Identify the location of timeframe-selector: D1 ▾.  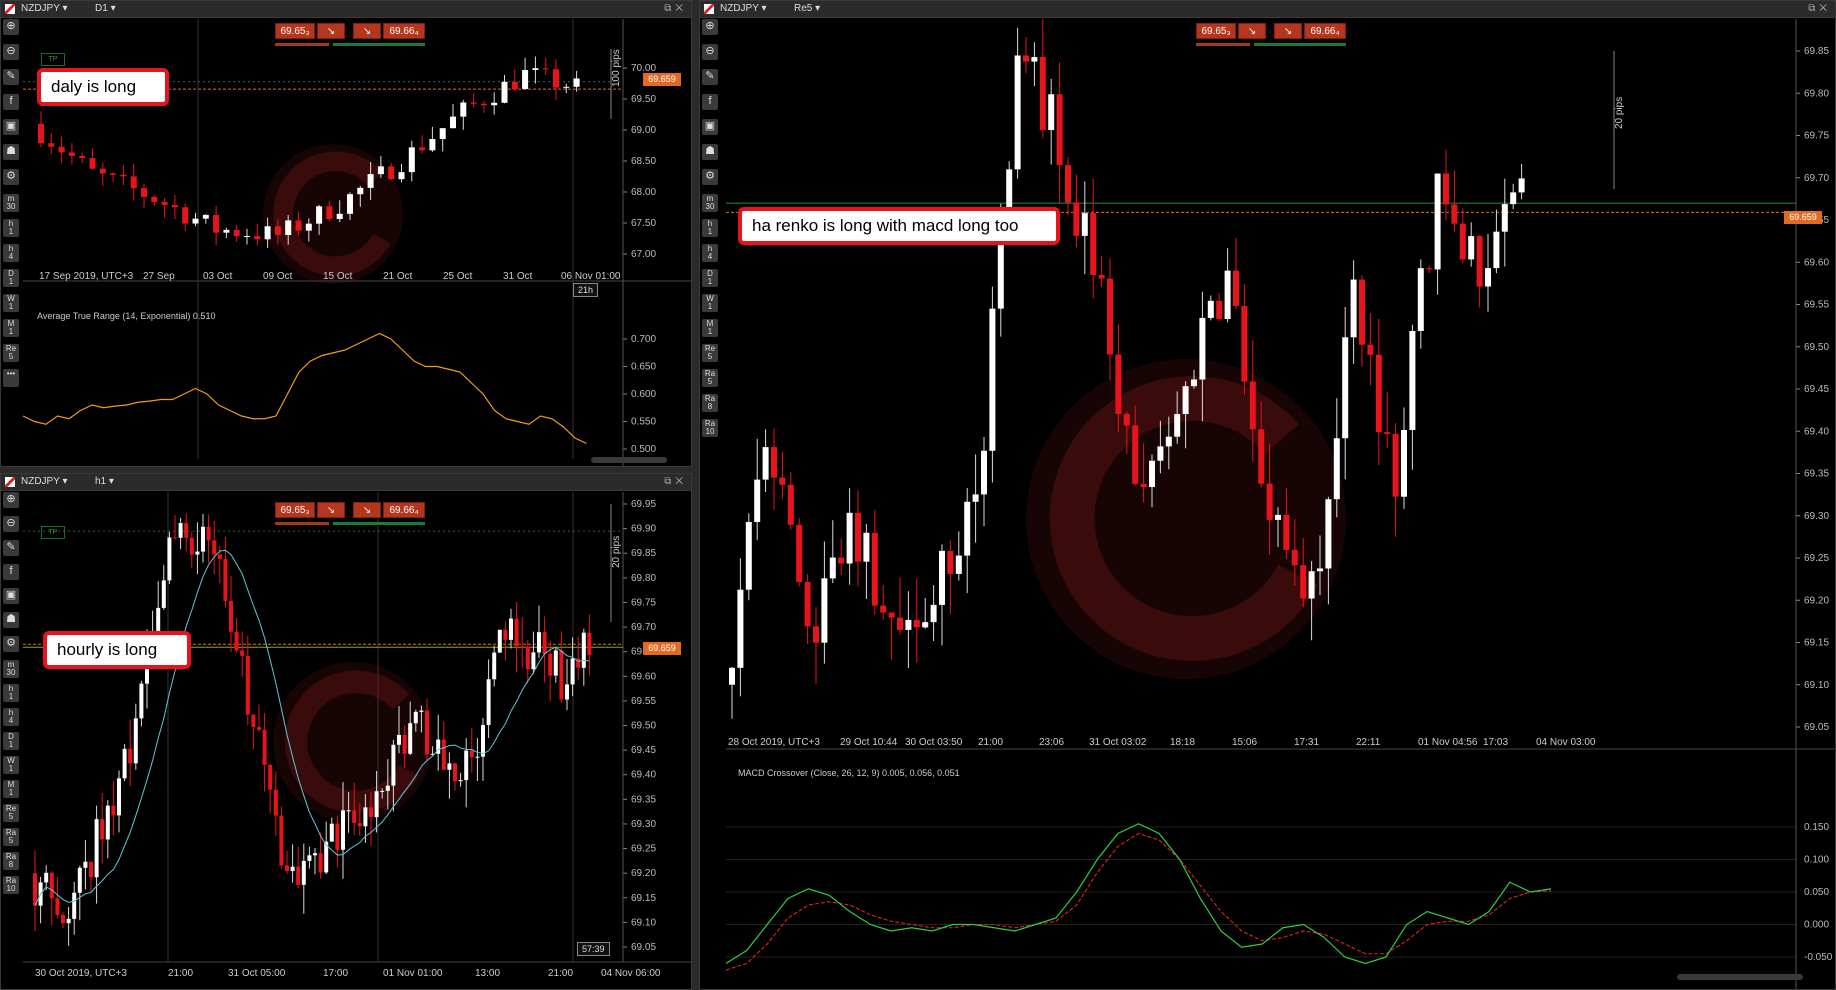
(105, 9).